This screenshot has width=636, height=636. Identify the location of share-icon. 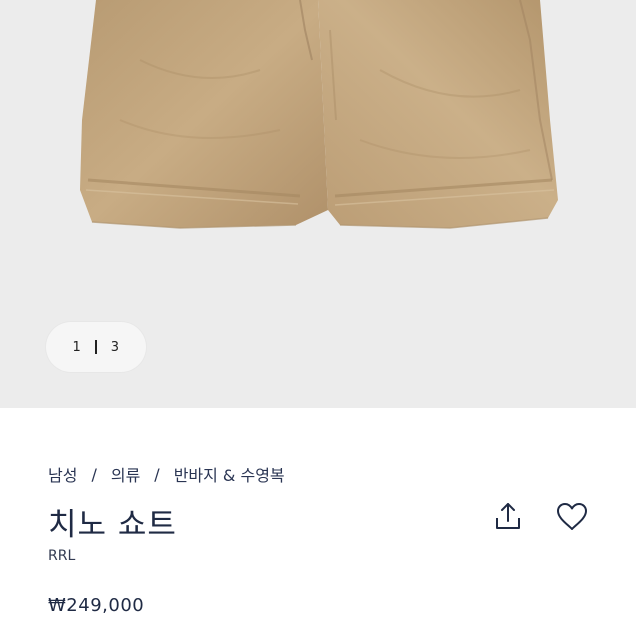
(508, 516).